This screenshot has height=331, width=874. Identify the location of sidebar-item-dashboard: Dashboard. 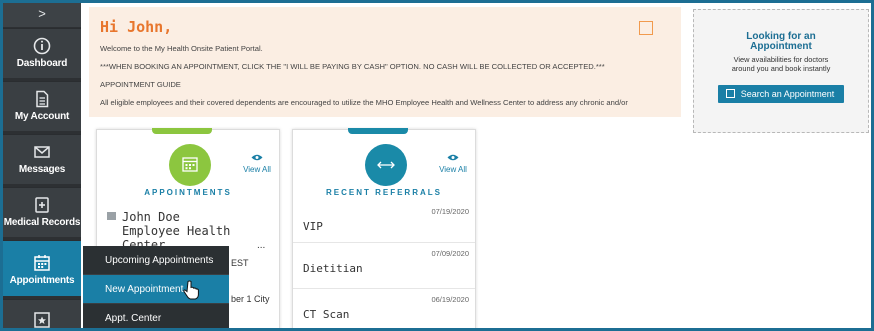
(42, 53).